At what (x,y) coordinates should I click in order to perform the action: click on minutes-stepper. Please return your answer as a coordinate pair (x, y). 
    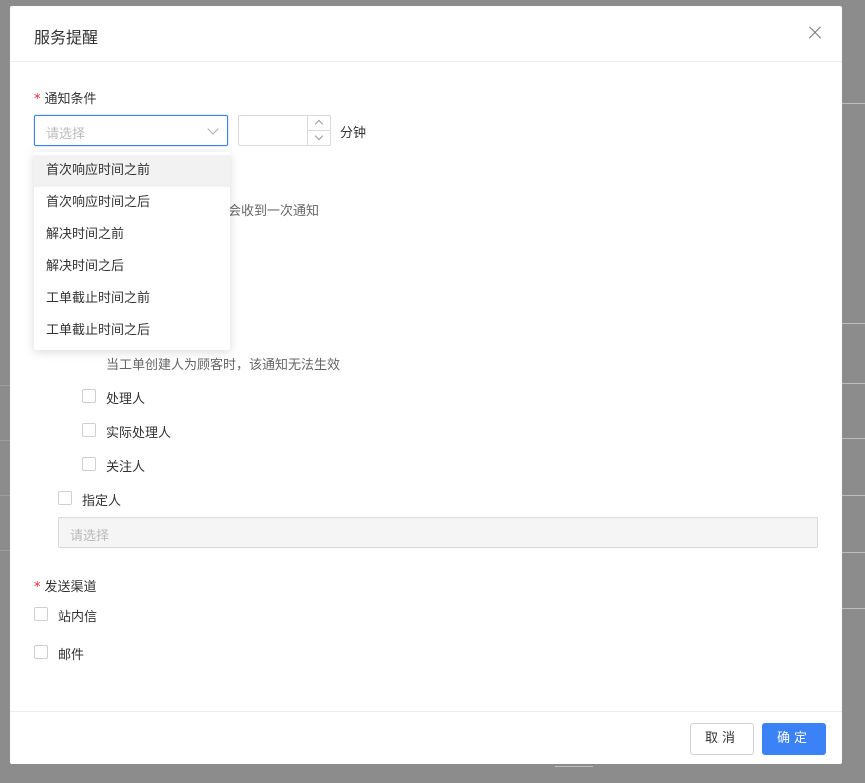
    Looking at the image, I should click on (318, 130).